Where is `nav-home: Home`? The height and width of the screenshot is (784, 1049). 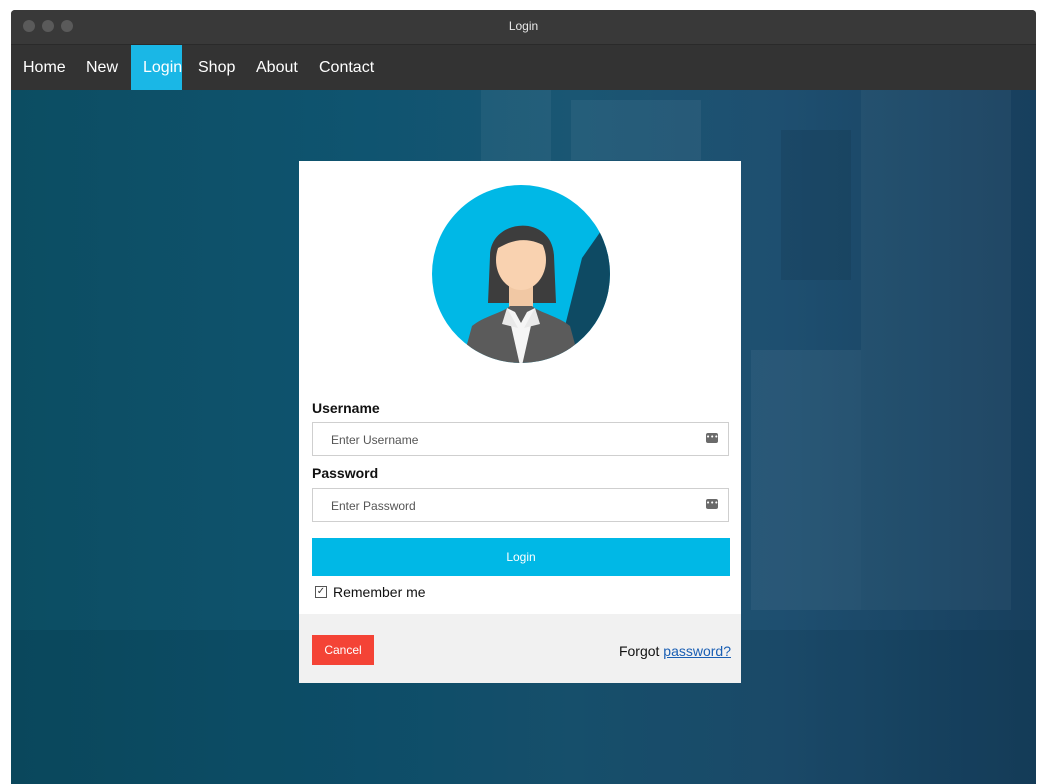 nav-home: Home is located at coordinates (44, 67).